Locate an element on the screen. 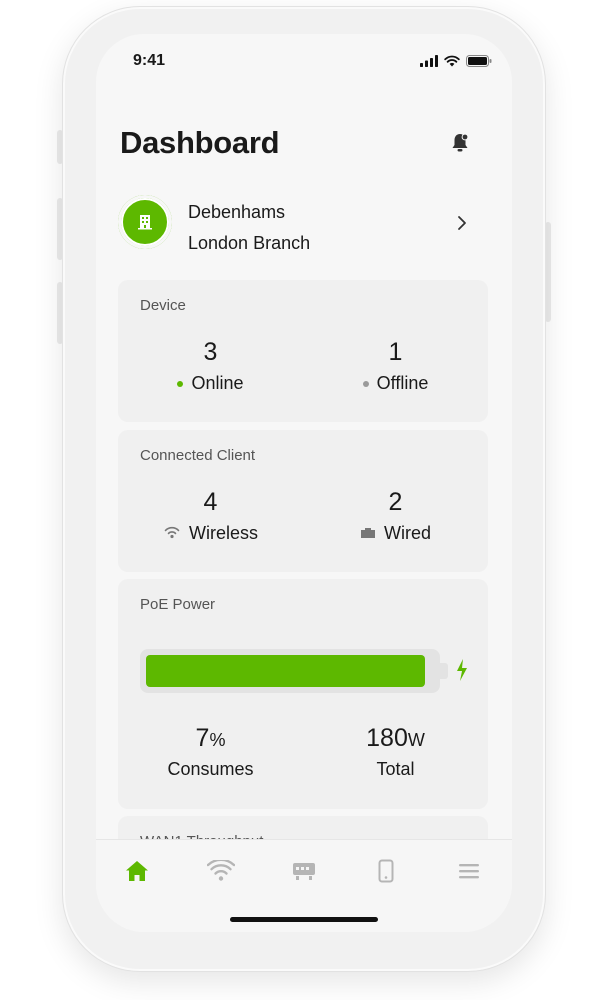 Image resolution: width=600 pixels, height=1000 pixels. status-bar: 9:41 is located at coordinates (304, 59).